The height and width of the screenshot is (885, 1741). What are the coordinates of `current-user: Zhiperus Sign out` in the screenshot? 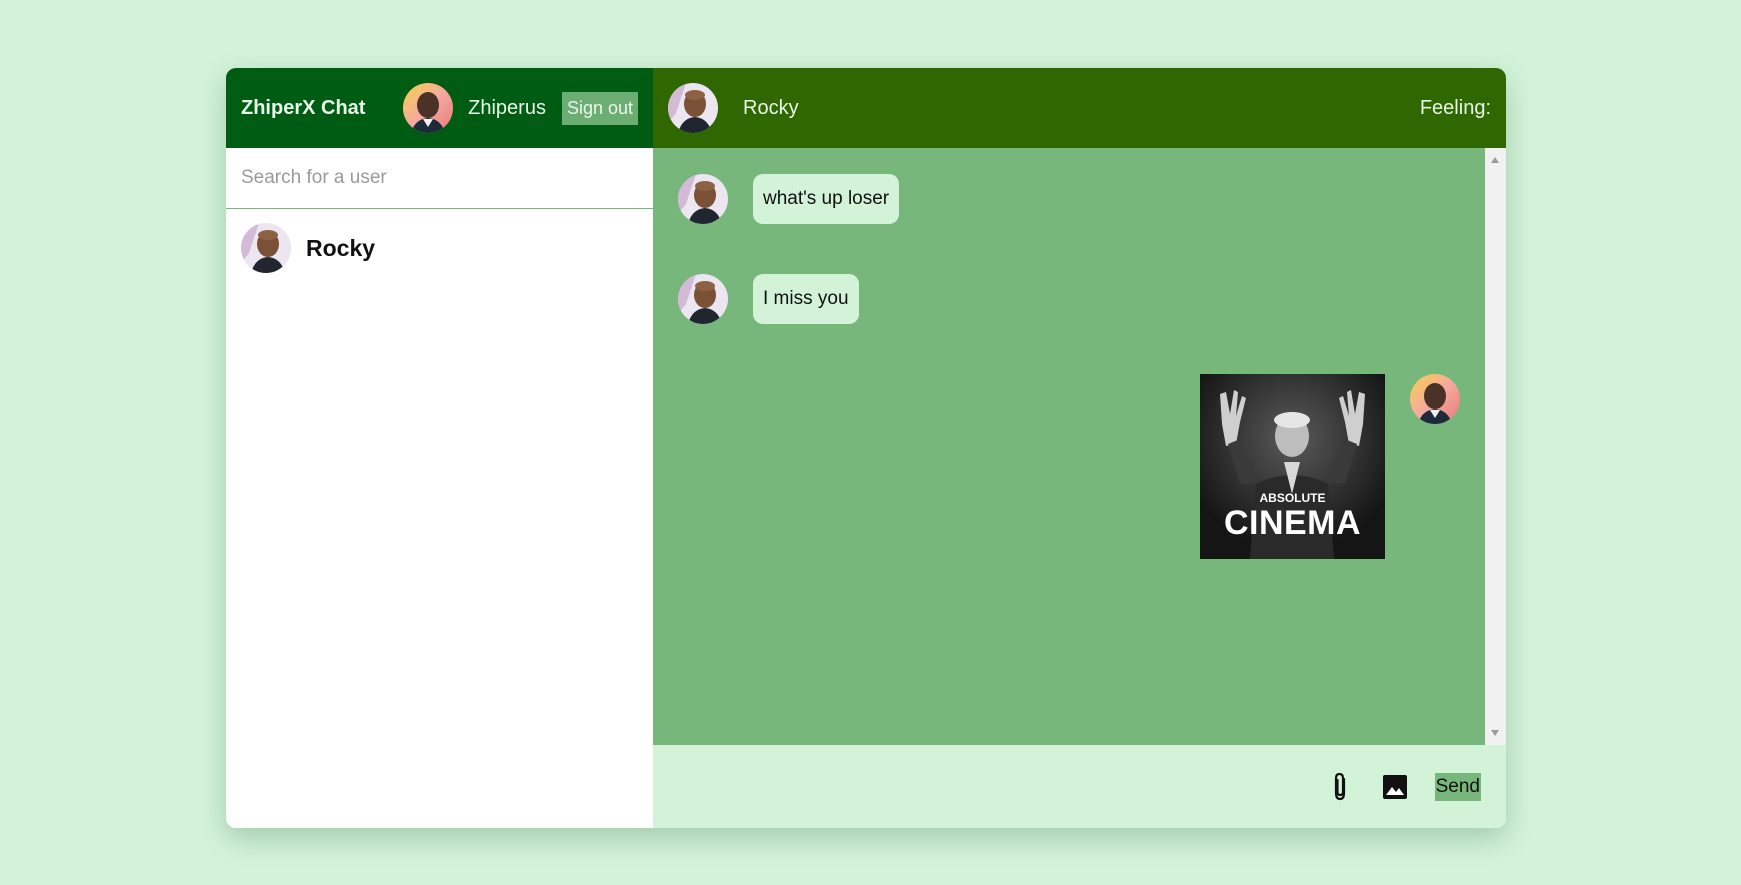 It's located at (520, 108).